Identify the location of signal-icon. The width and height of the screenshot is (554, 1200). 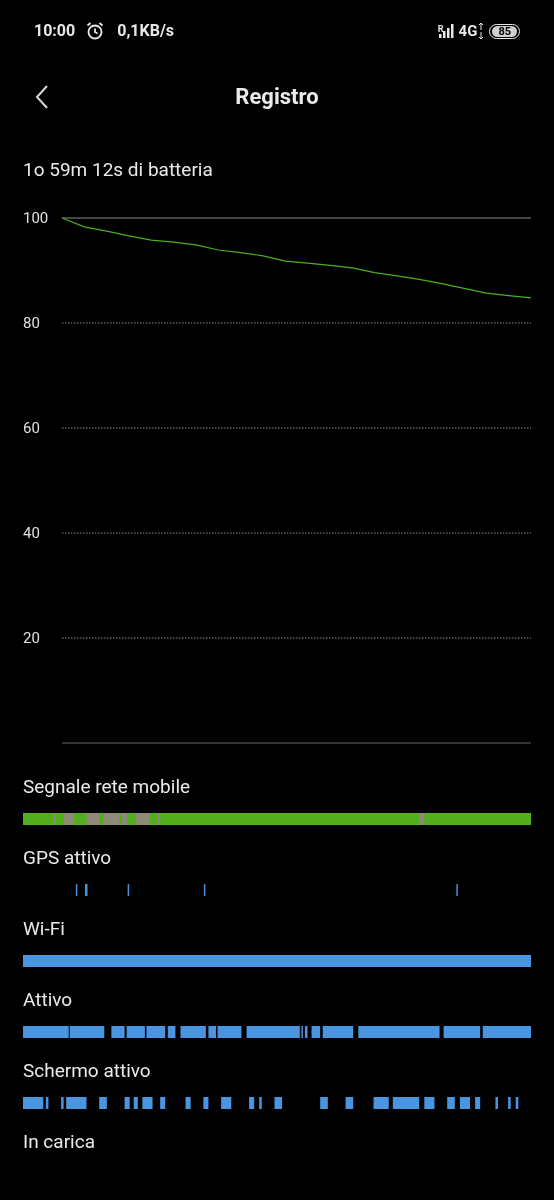
(446, 31).